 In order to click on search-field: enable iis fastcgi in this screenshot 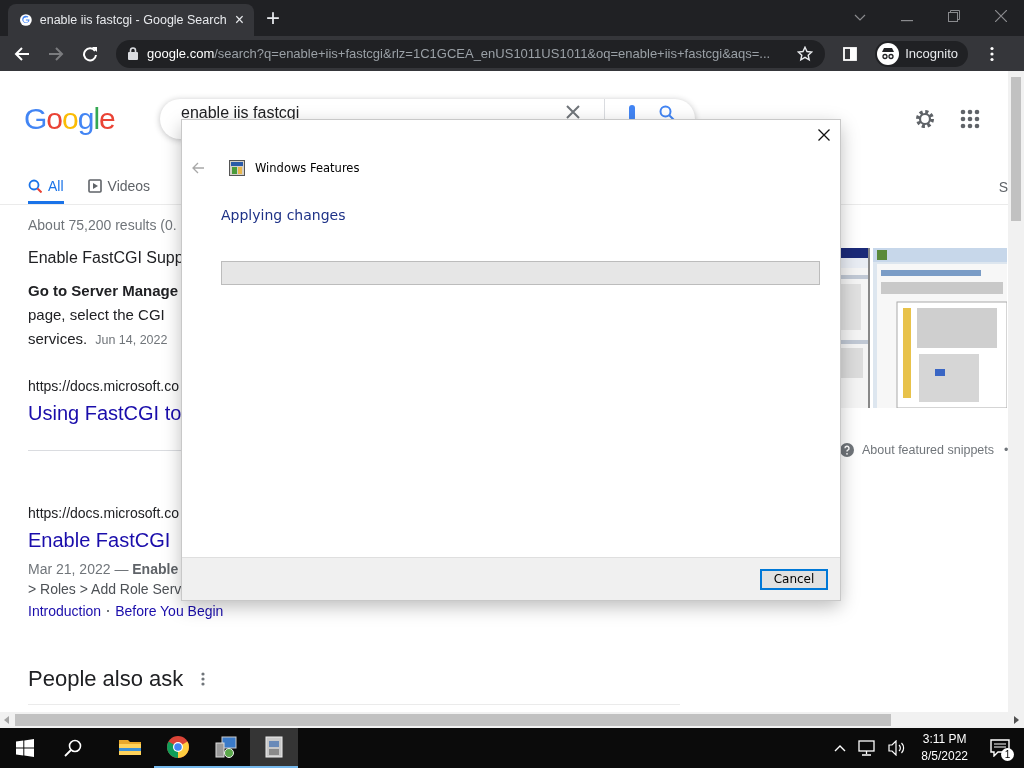, I will do `click(427, 119)`.